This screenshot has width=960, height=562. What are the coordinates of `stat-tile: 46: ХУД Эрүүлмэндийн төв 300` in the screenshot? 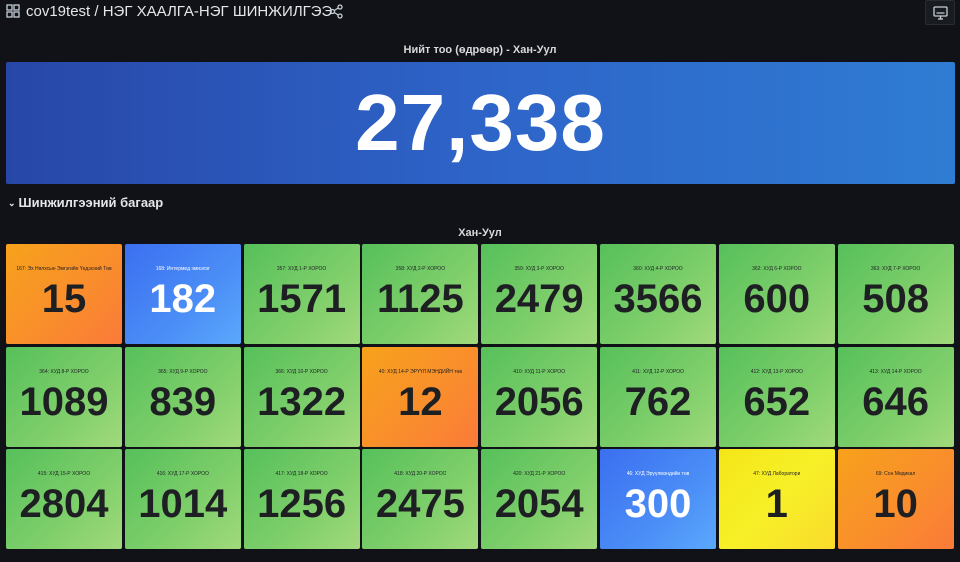 It's located at (658, 499).